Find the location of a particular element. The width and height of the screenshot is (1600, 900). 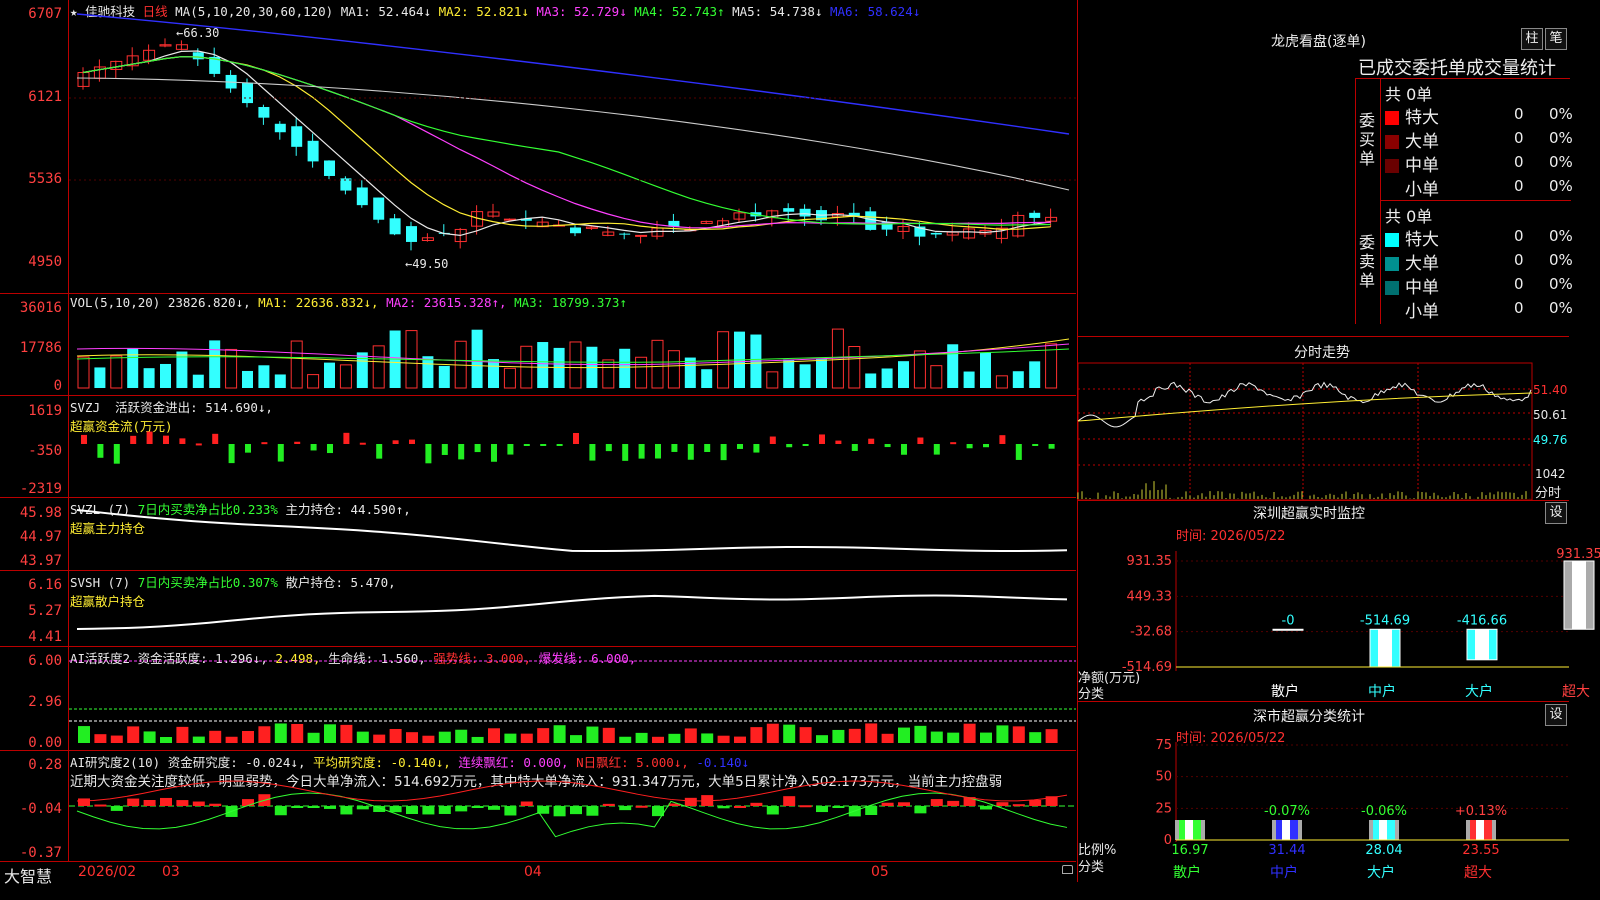

order-row: 中单 0 0% is located at coordinates (1479, 163).